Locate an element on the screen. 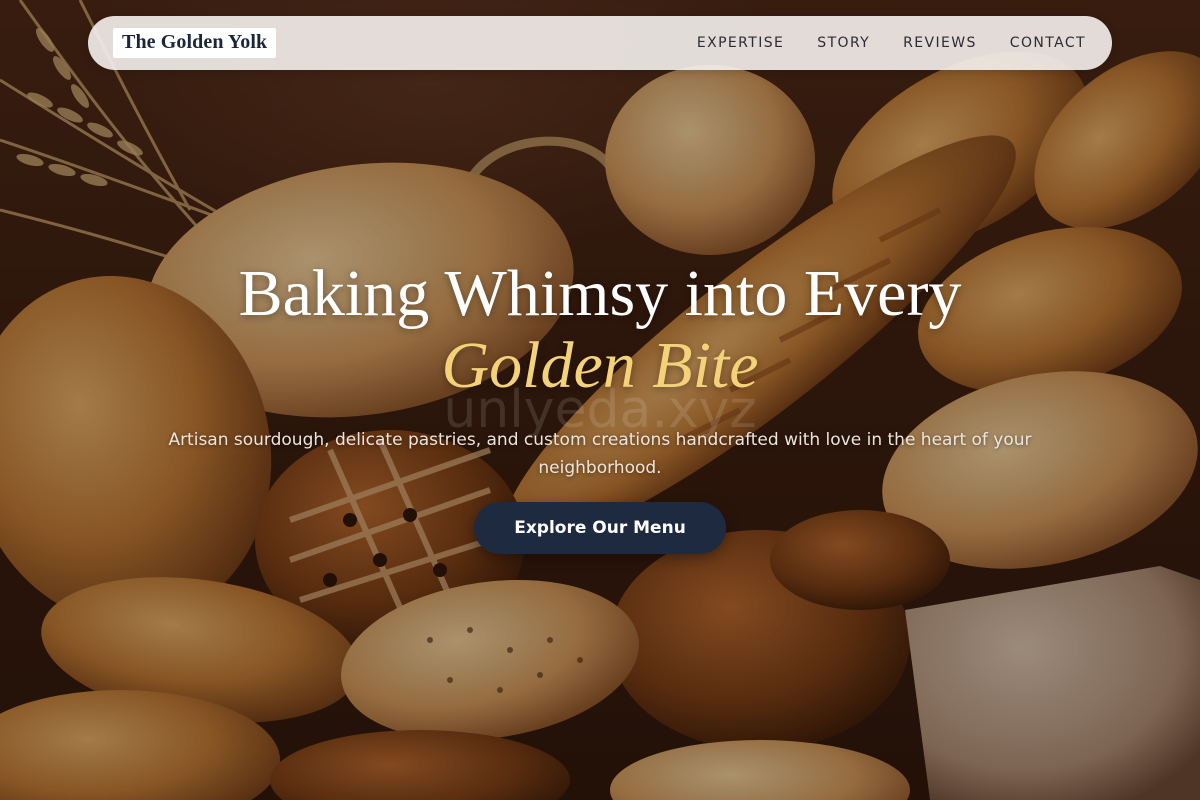  nav-links: EXPERTISE STORY REVIEWS CONTACT is located at coordinates (891, 43).